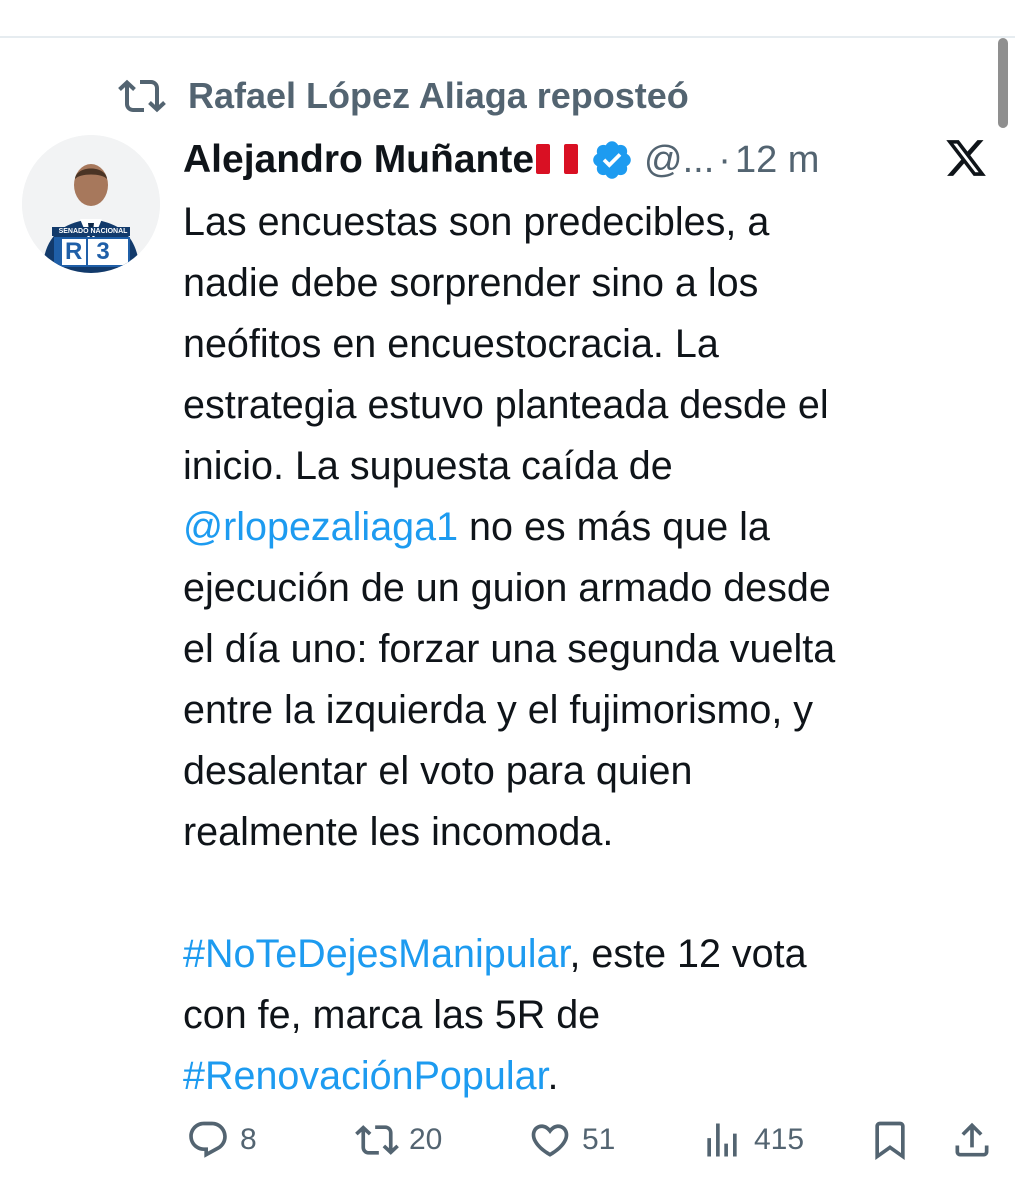  Describe the element at coordinates (550, 1140) in the screenshot. I see `heart-icon` at that location.